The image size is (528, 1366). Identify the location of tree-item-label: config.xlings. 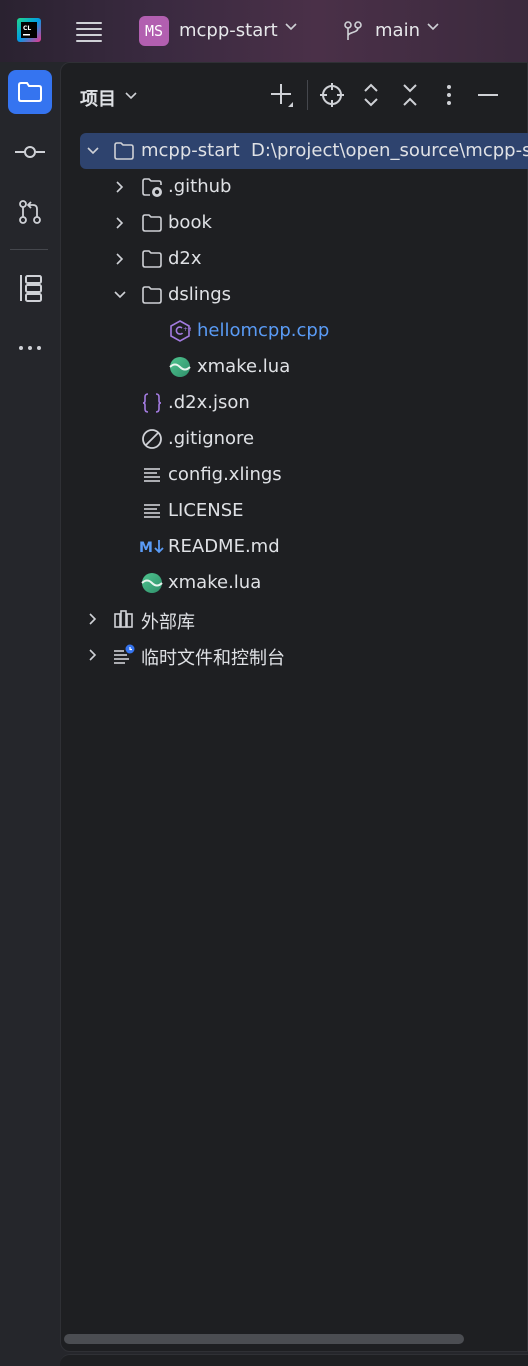
(225, 474).